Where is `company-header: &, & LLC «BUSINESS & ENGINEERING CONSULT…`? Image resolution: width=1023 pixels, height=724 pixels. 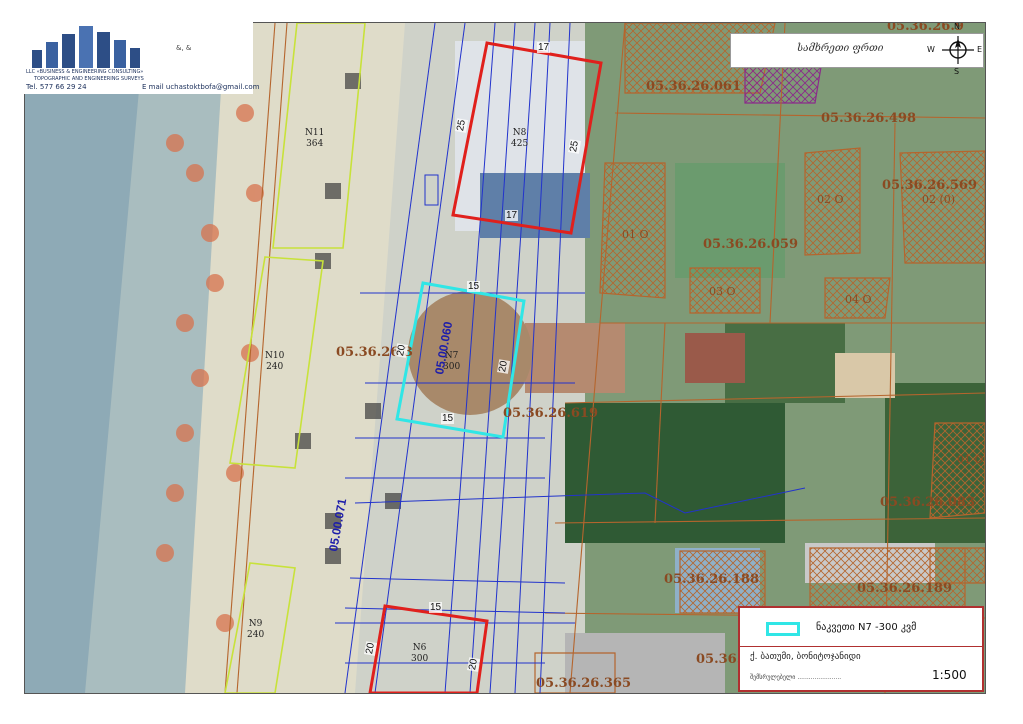
company-header: &, & LLC «BUSINESS & ENGINEERING CONSULT… is located at coordinates (141, 58).